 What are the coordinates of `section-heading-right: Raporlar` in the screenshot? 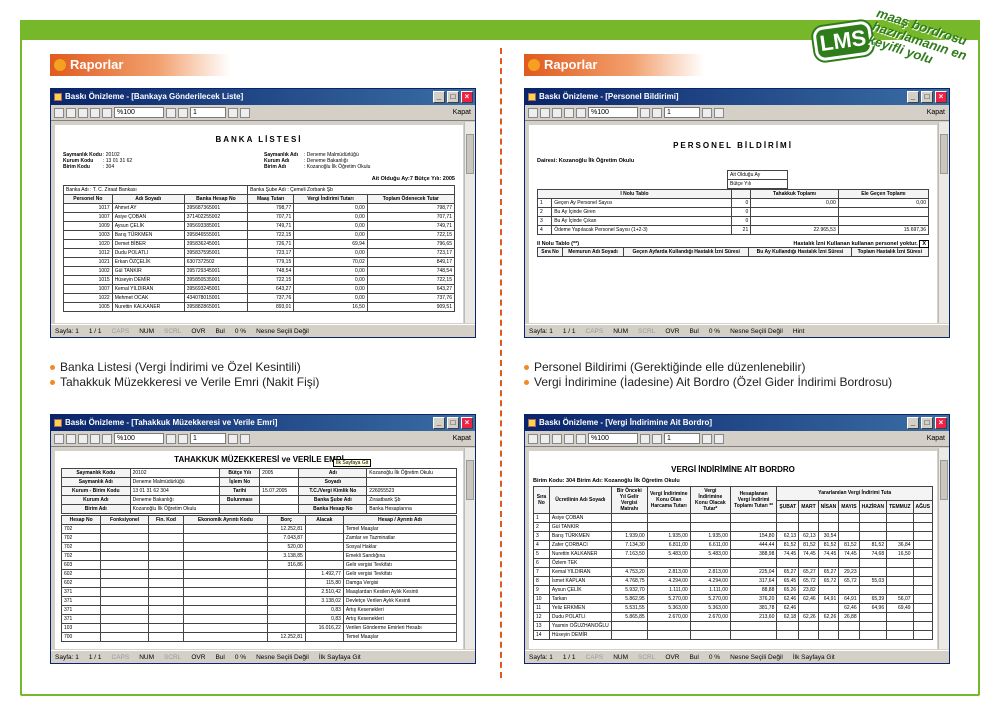 It's located at (614, 65).